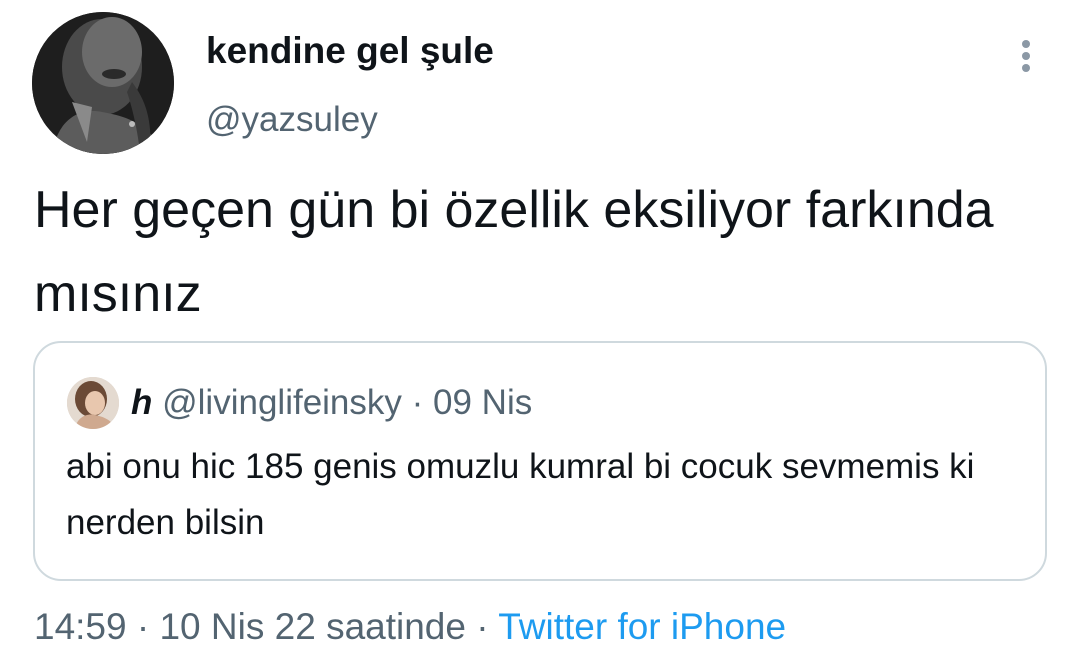 The image size is (1078, 661). What do you see at coordinates (292, 120) in the screenshot?
I see `author-handle: @yazsuley` at bounding box center [292, 120].